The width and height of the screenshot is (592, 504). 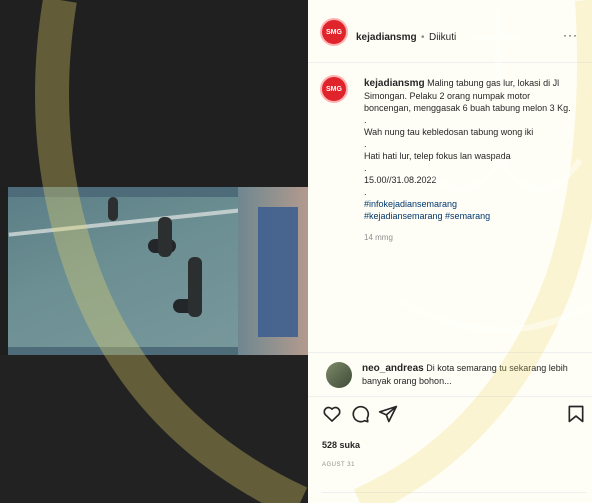 I want to click on commenter-username: neo_andreas, so click(x=393, y=368).